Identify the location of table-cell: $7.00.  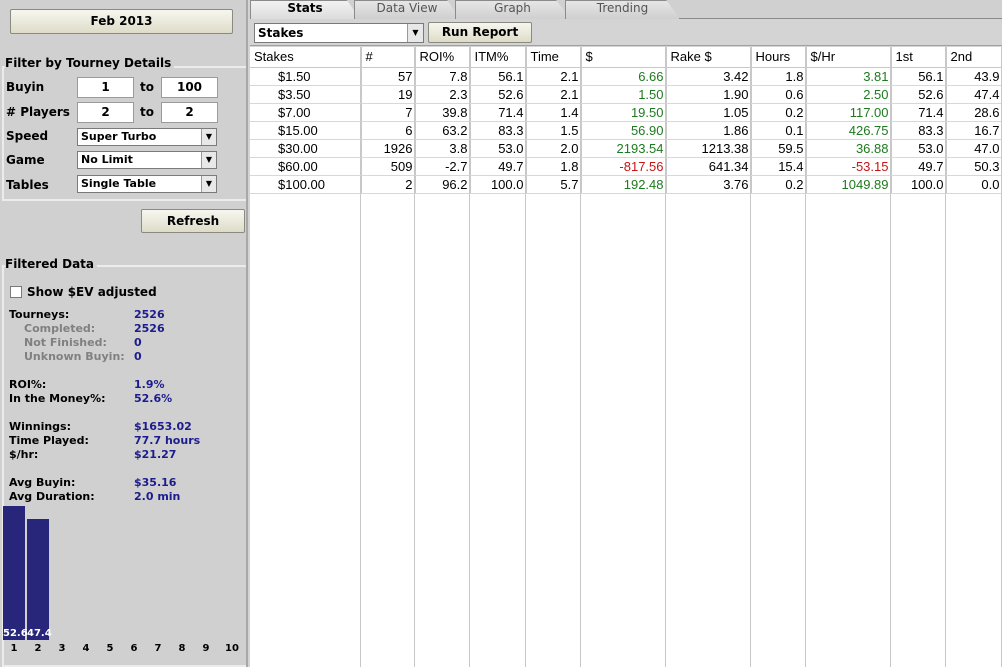
(306, 112).